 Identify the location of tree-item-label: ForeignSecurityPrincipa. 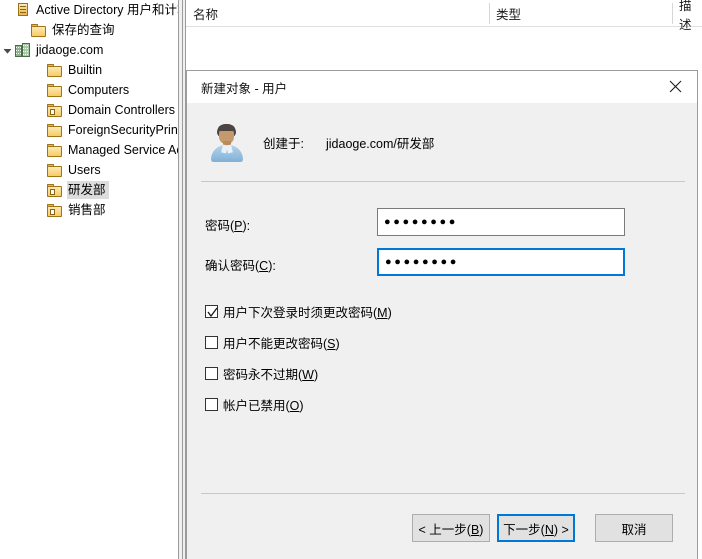
(123, 130).